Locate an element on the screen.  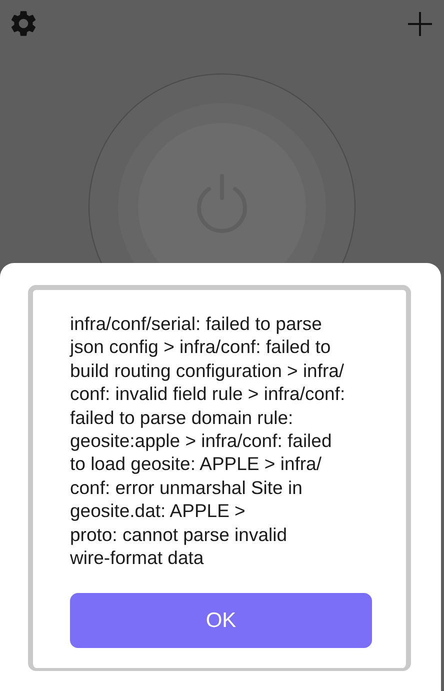
add-icon is located at coordinates (420, 24).